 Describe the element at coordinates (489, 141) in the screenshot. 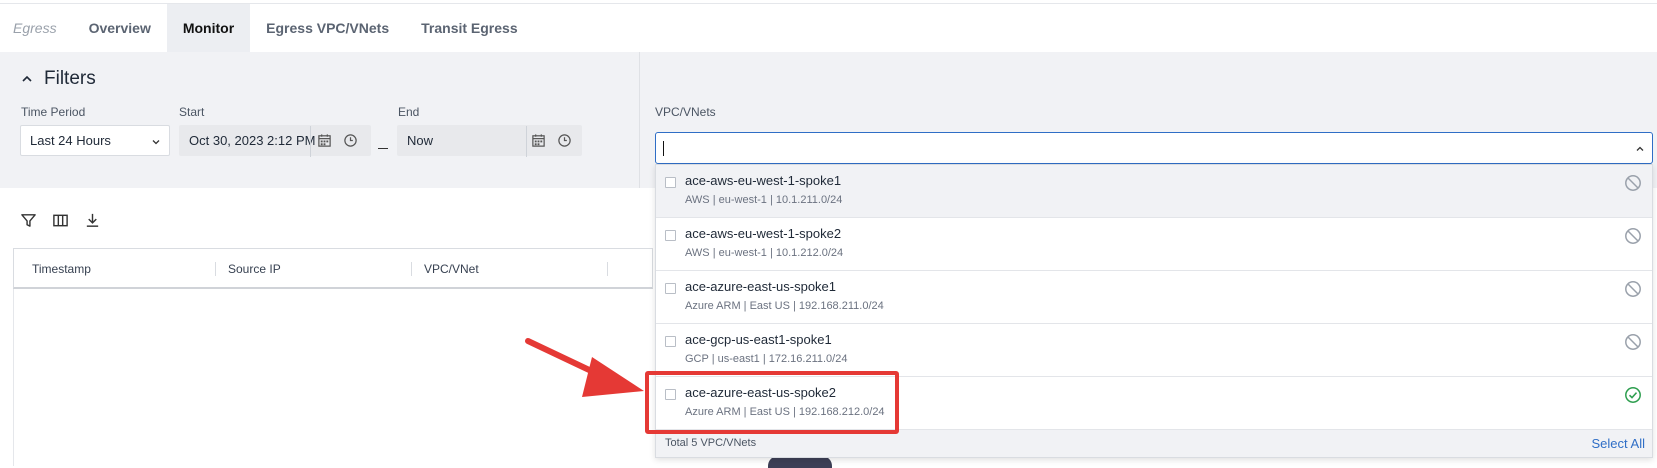

I see `end-datetime-field: Now` at that location.